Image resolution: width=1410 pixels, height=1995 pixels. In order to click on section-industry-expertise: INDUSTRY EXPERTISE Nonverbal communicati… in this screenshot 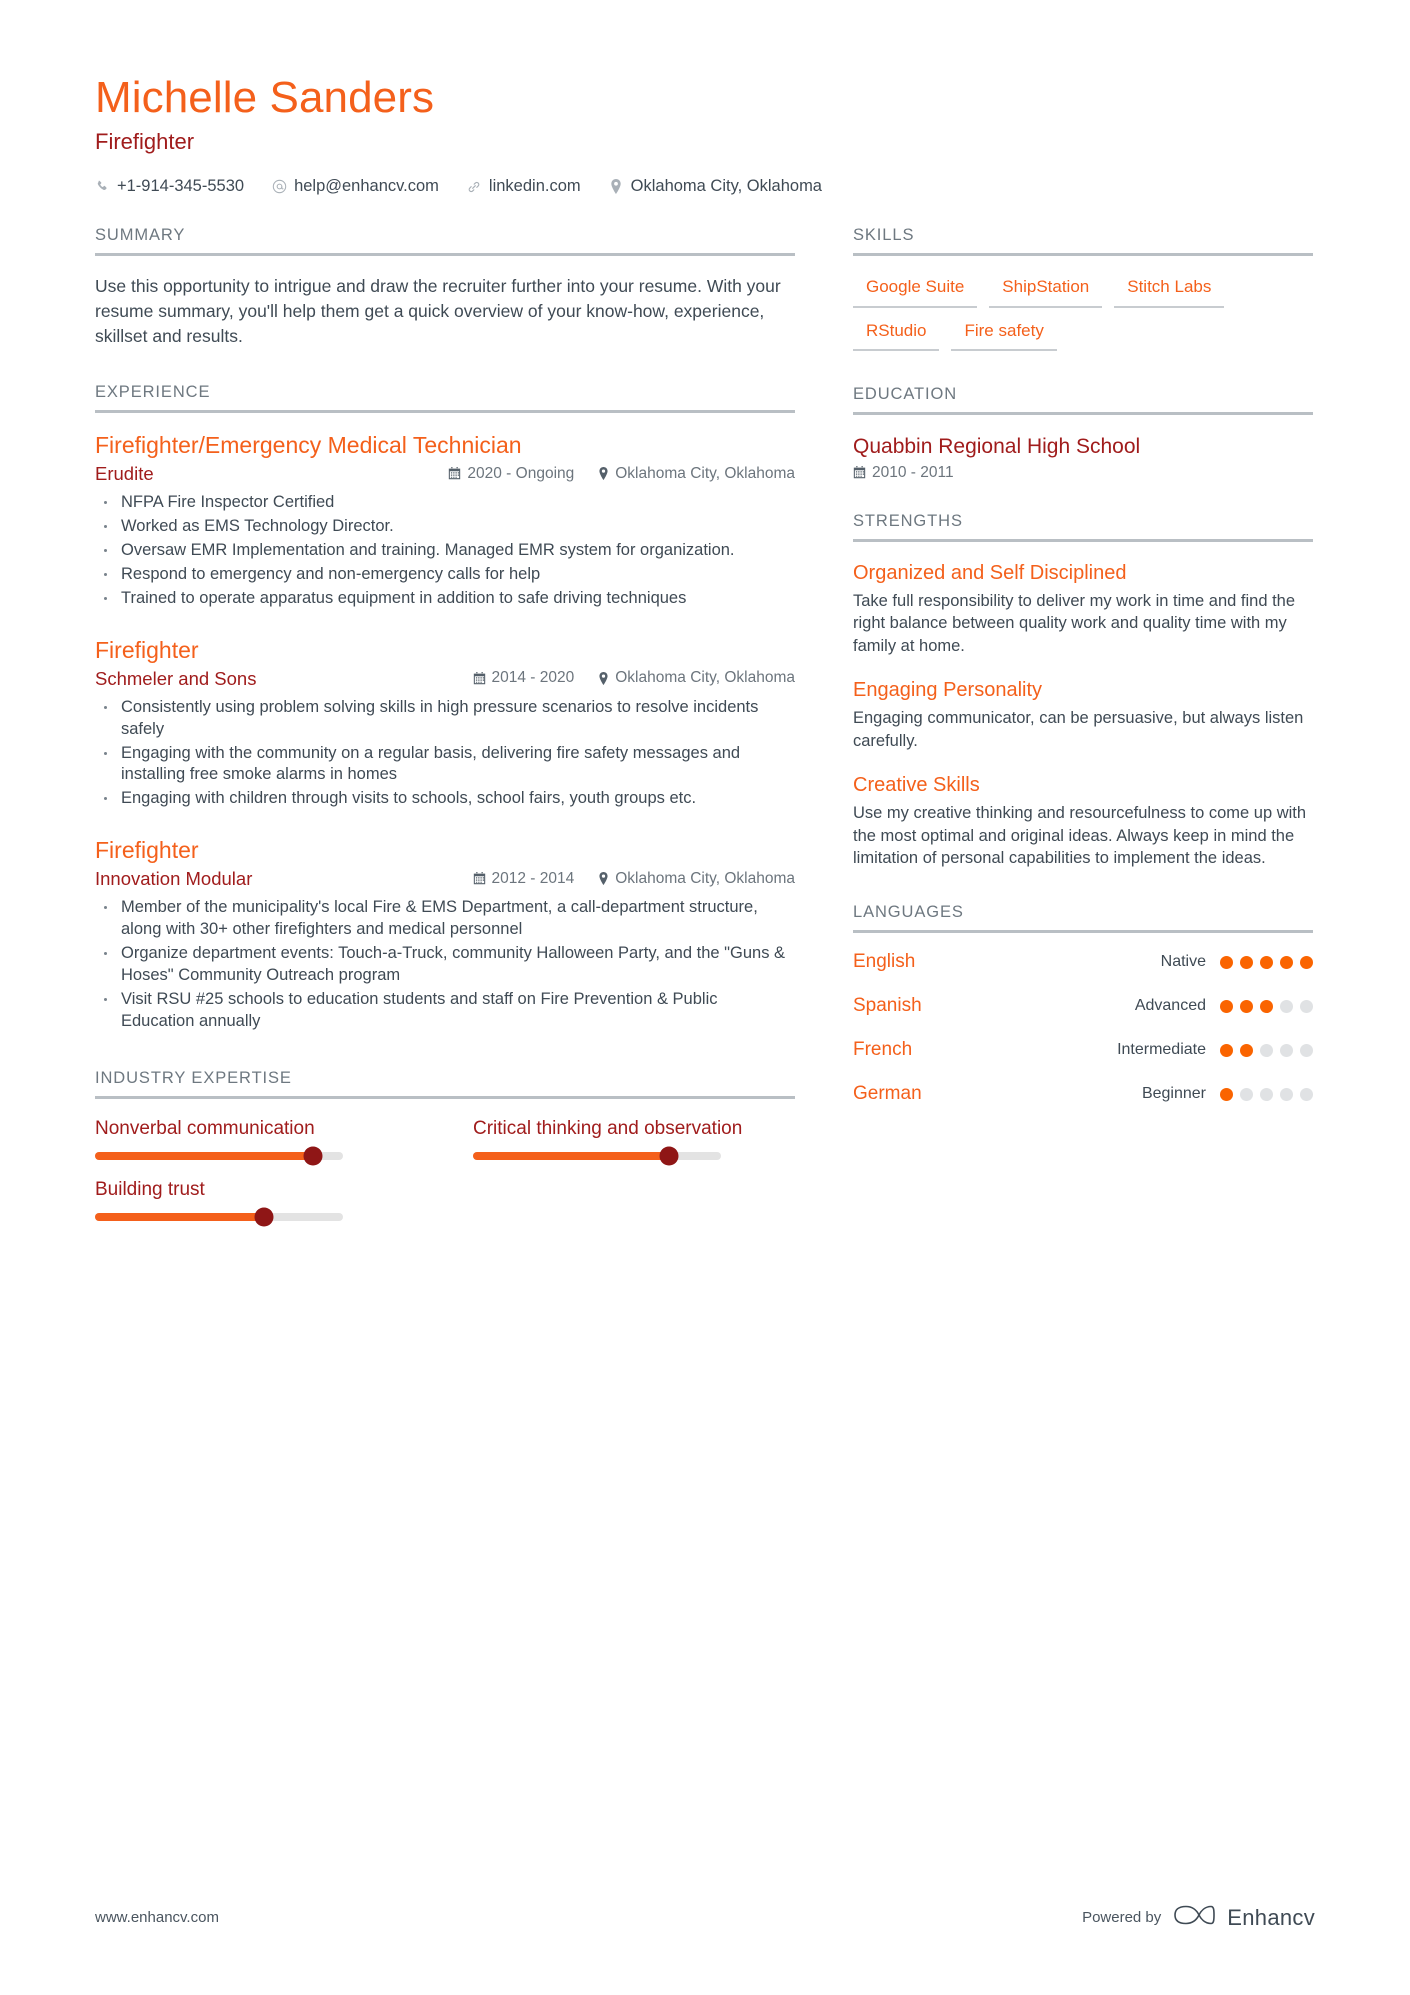, I will do `click(445, 1147)`.